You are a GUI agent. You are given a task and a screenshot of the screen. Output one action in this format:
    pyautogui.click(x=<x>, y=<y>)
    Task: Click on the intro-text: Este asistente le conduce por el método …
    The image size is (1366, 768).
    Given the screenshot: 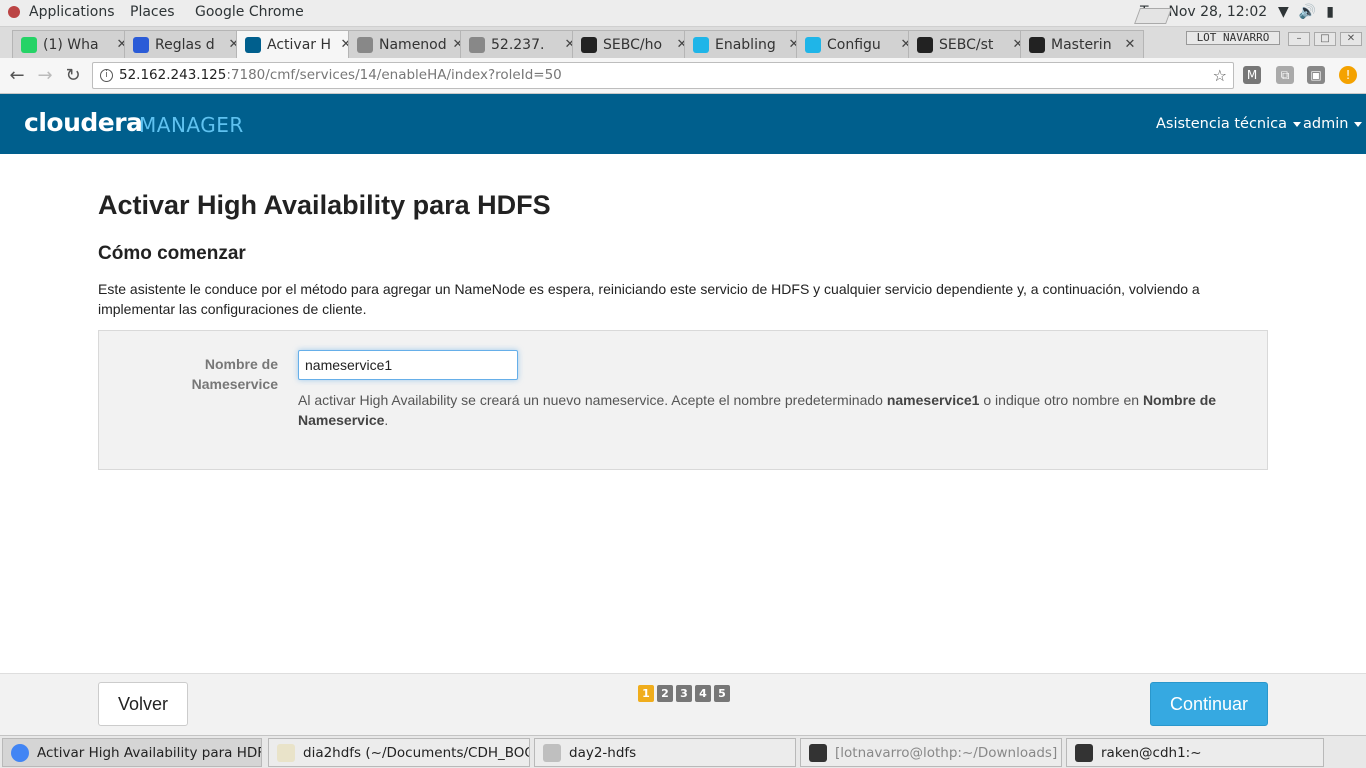 What is the action you would take?
    pyautogui.click(x=649, y=299)
    